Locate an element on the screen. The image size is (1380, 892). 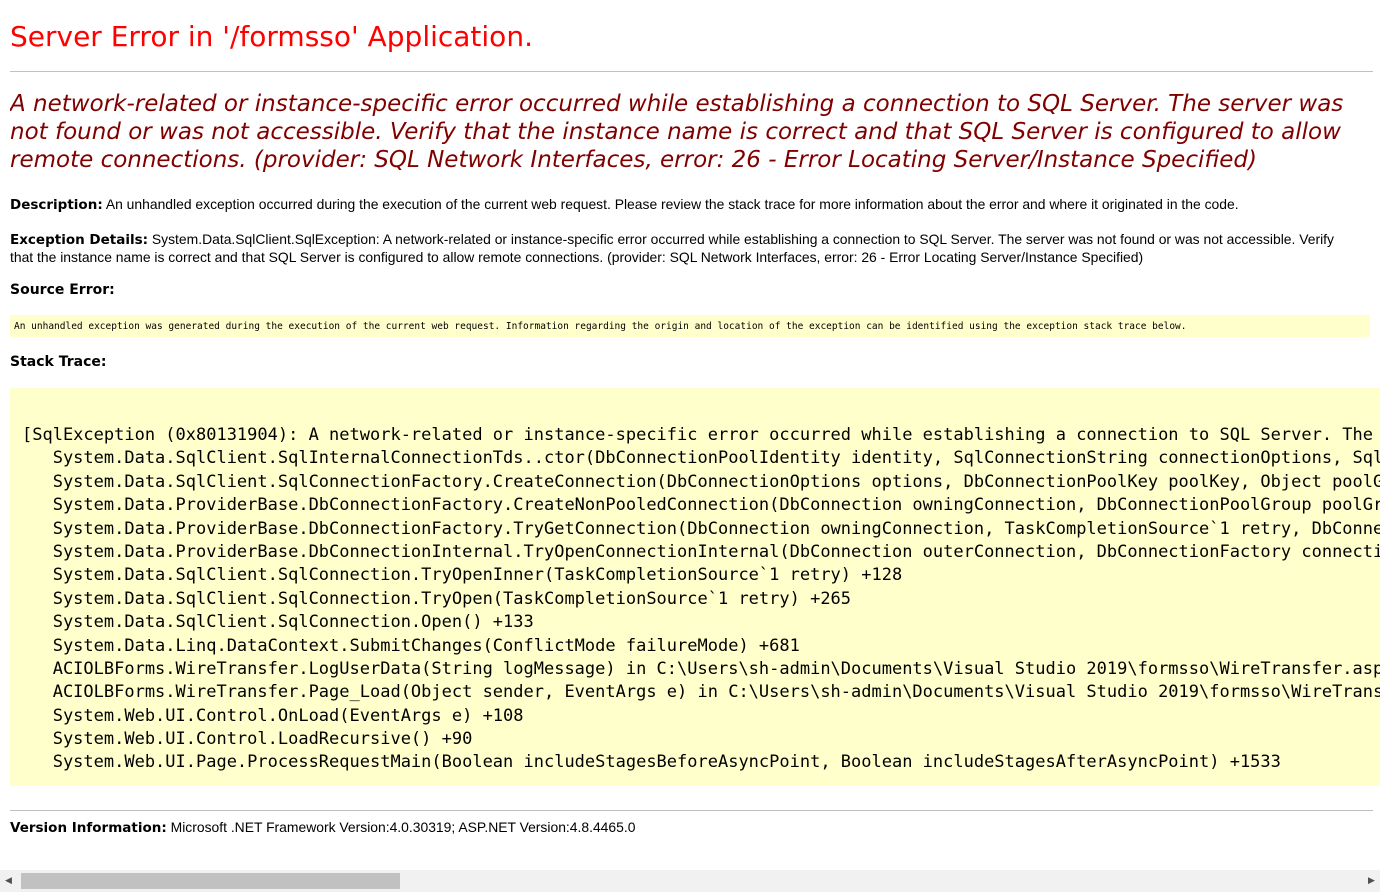
source-error-label: Source Error: is located at coordinates (62, 290).